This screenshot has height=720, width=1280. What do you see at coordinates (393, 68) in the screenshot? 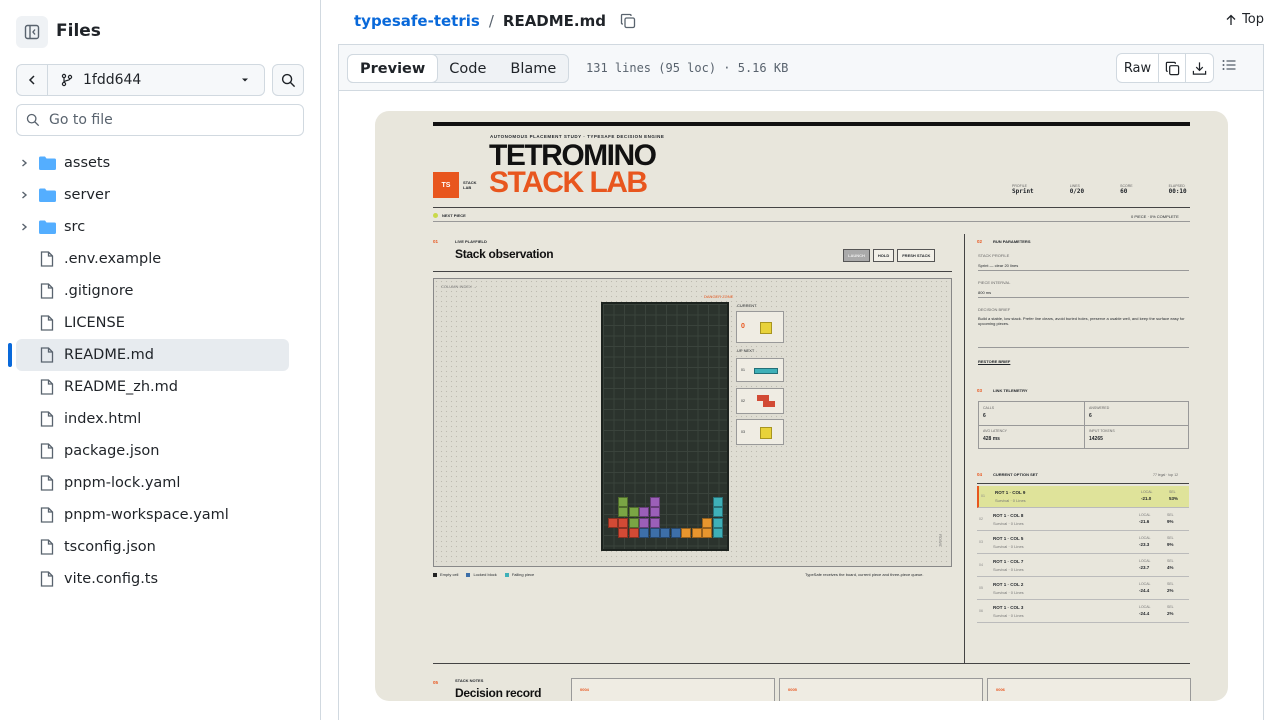
I see `tab-preview: Preview` at bounding box center [393, 68].